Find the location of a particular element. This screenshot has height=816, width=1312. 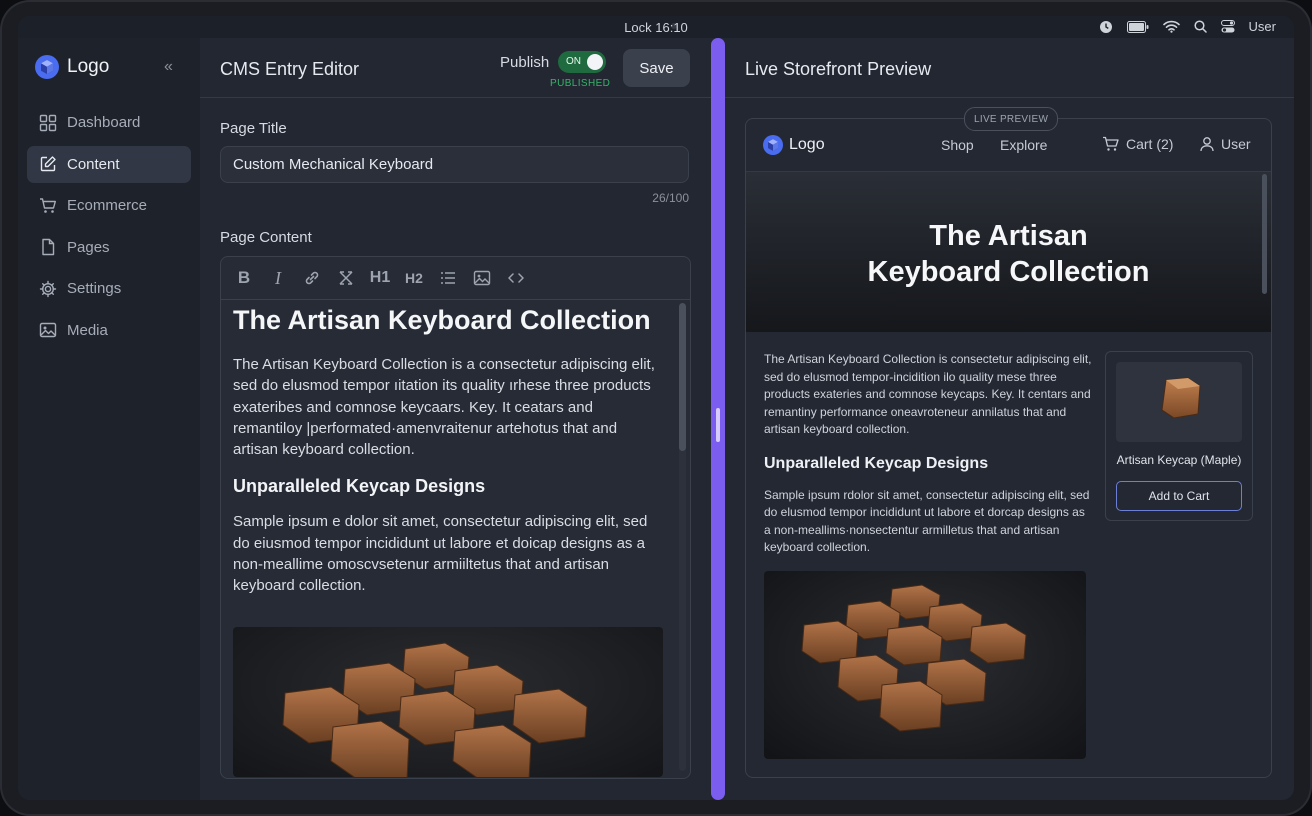

store-user-link: User is located at coordinates (1225, 144).